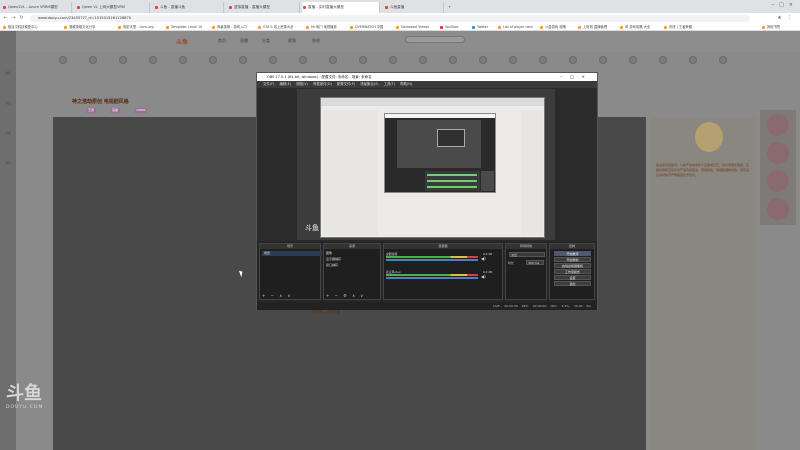 This screenshot has height=450, width=800. Describe the element at coordinates (79, 27) in the screenshot. I see `bookmark: 漫威英雄文化分享` at that location.